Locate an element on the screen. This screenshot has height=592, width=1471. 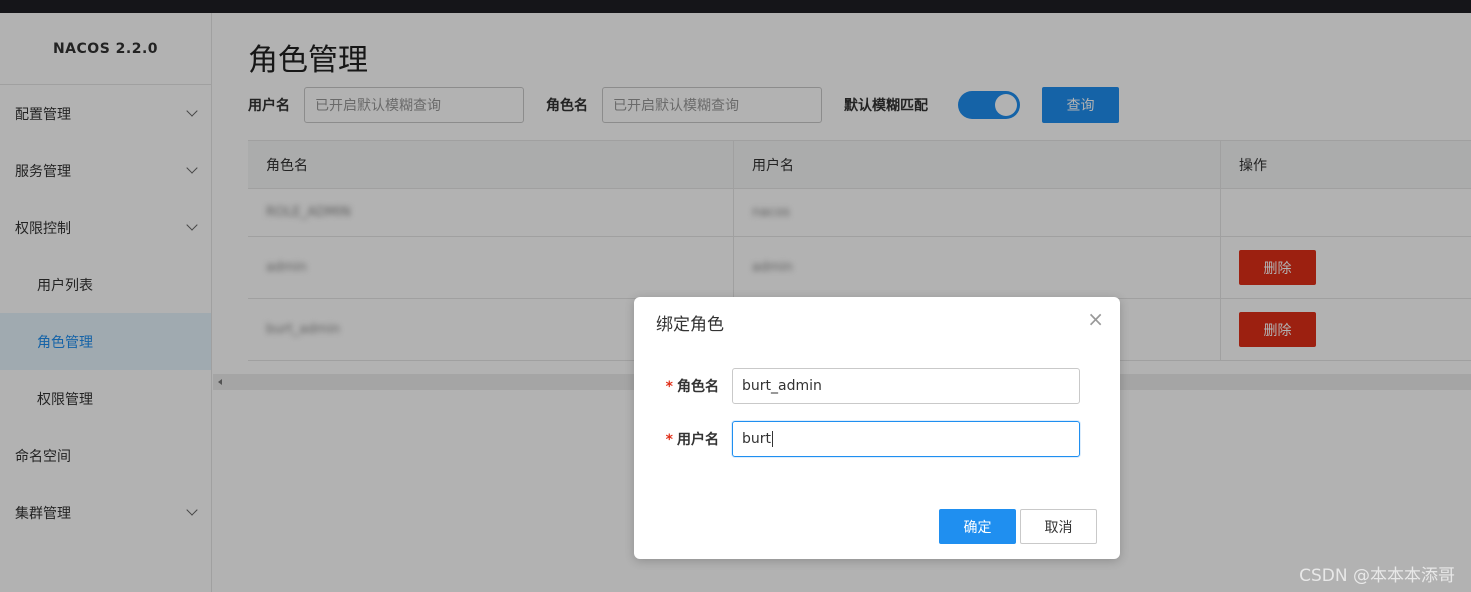
cancel-button: 取消 is located at coordinates (1058, 526).